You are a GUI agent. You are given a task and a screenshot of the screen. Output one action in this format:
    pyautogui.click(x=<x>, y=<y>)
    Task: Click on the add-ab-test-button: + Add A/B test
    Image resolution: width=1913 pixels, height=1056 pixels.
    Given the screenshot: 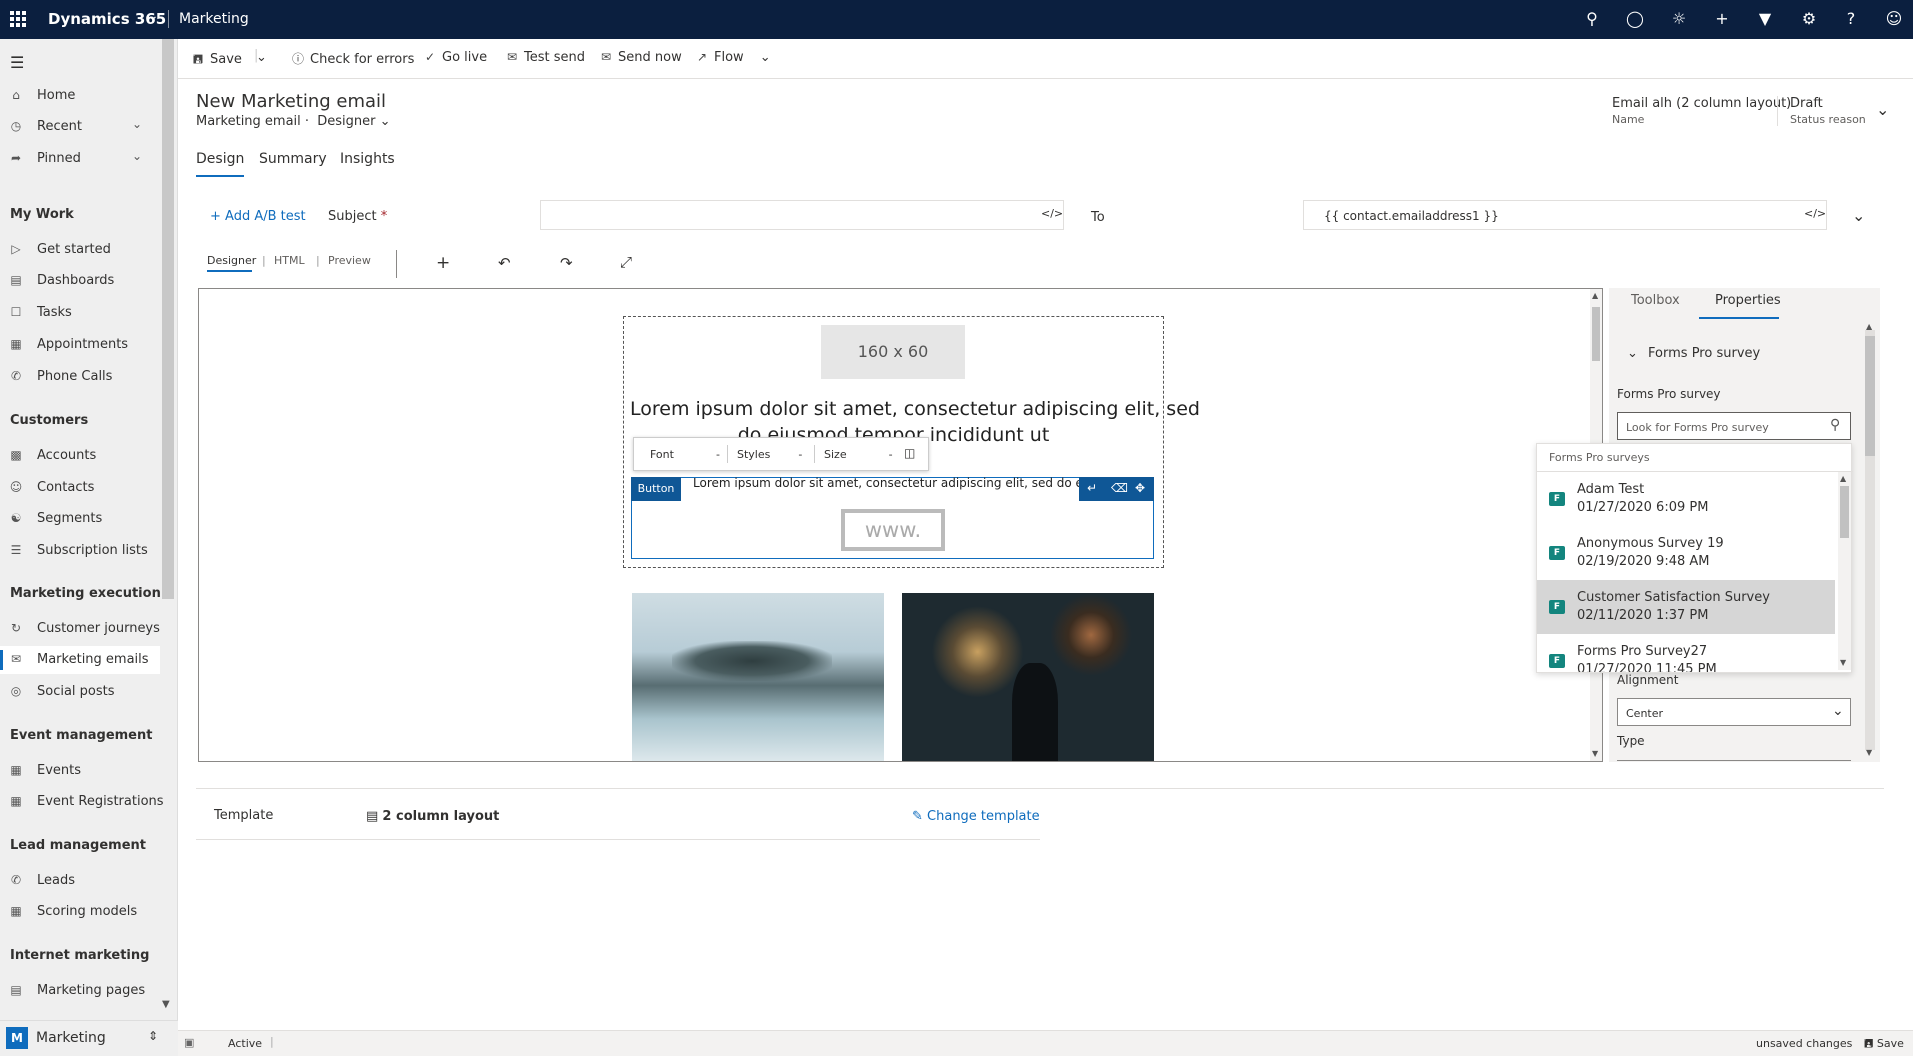 What is the action you would take?
    pyautogui.click(x=258, y=216)
    